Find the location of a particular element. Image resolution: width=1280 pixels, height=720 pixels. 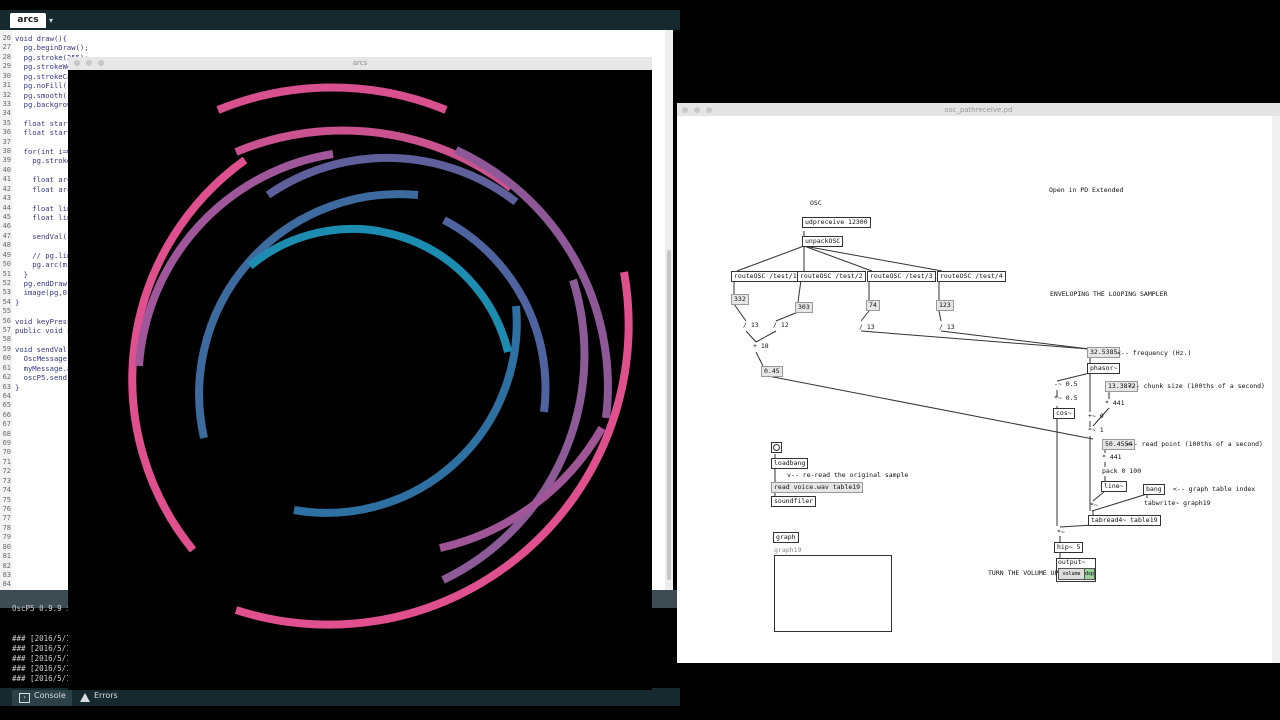

line-number: 35 is located at coordinates (6, 122).